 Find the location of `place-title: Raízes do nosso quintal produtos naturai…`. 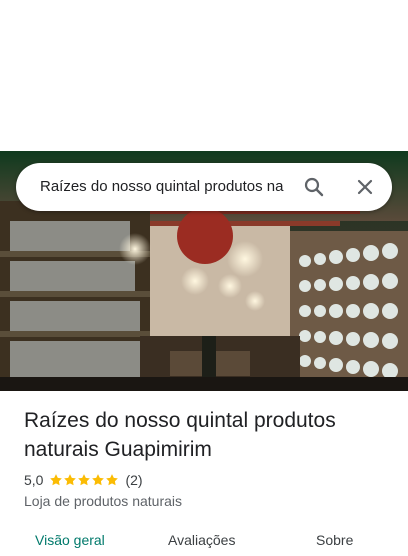

place-title: Raízes do nosso quintal produtos naturai… is located at coordinates (180, 435).